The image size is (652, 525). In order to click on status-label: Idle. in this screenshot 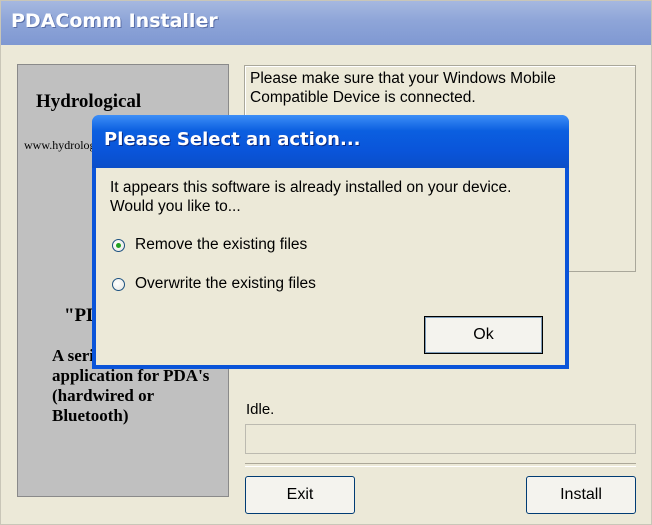, I will do `click(260, 409)`.